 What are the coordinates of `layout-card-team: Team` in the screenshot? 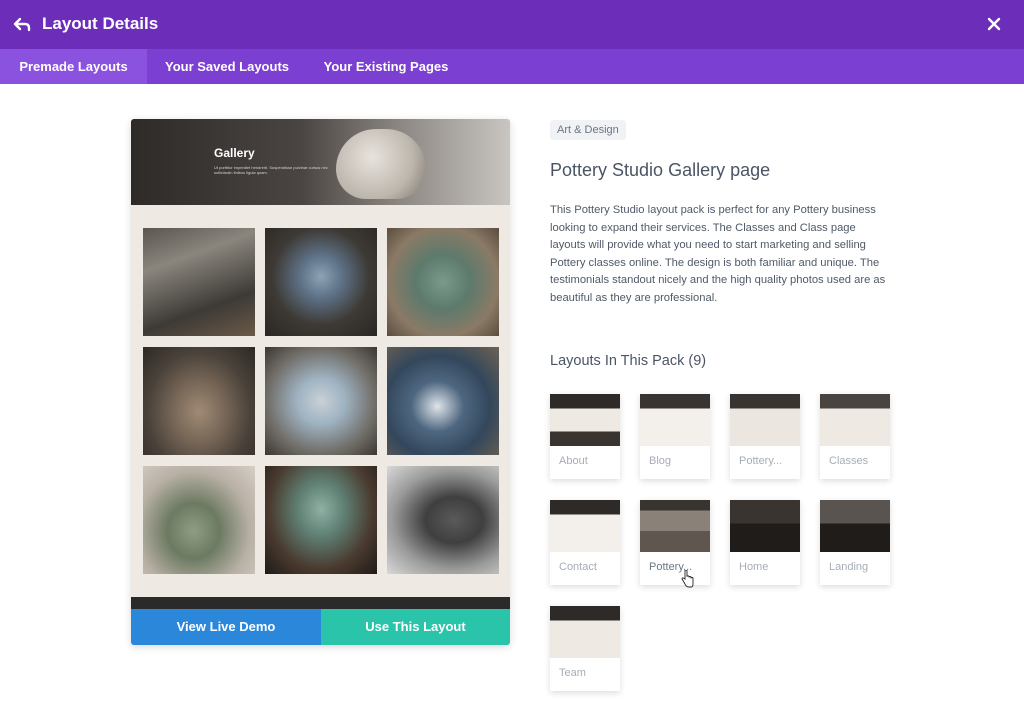 It's located at (585, 648).